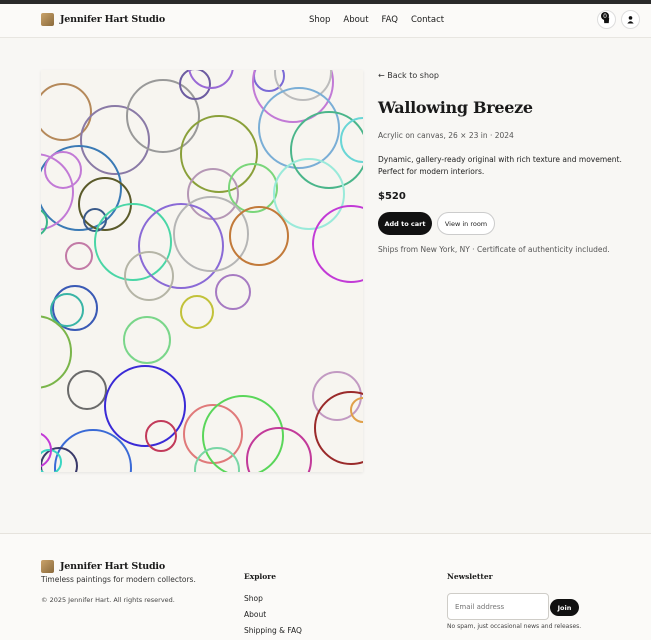  I want to click on back-to-shop-link: ← Back to shop, so click(508, 75).